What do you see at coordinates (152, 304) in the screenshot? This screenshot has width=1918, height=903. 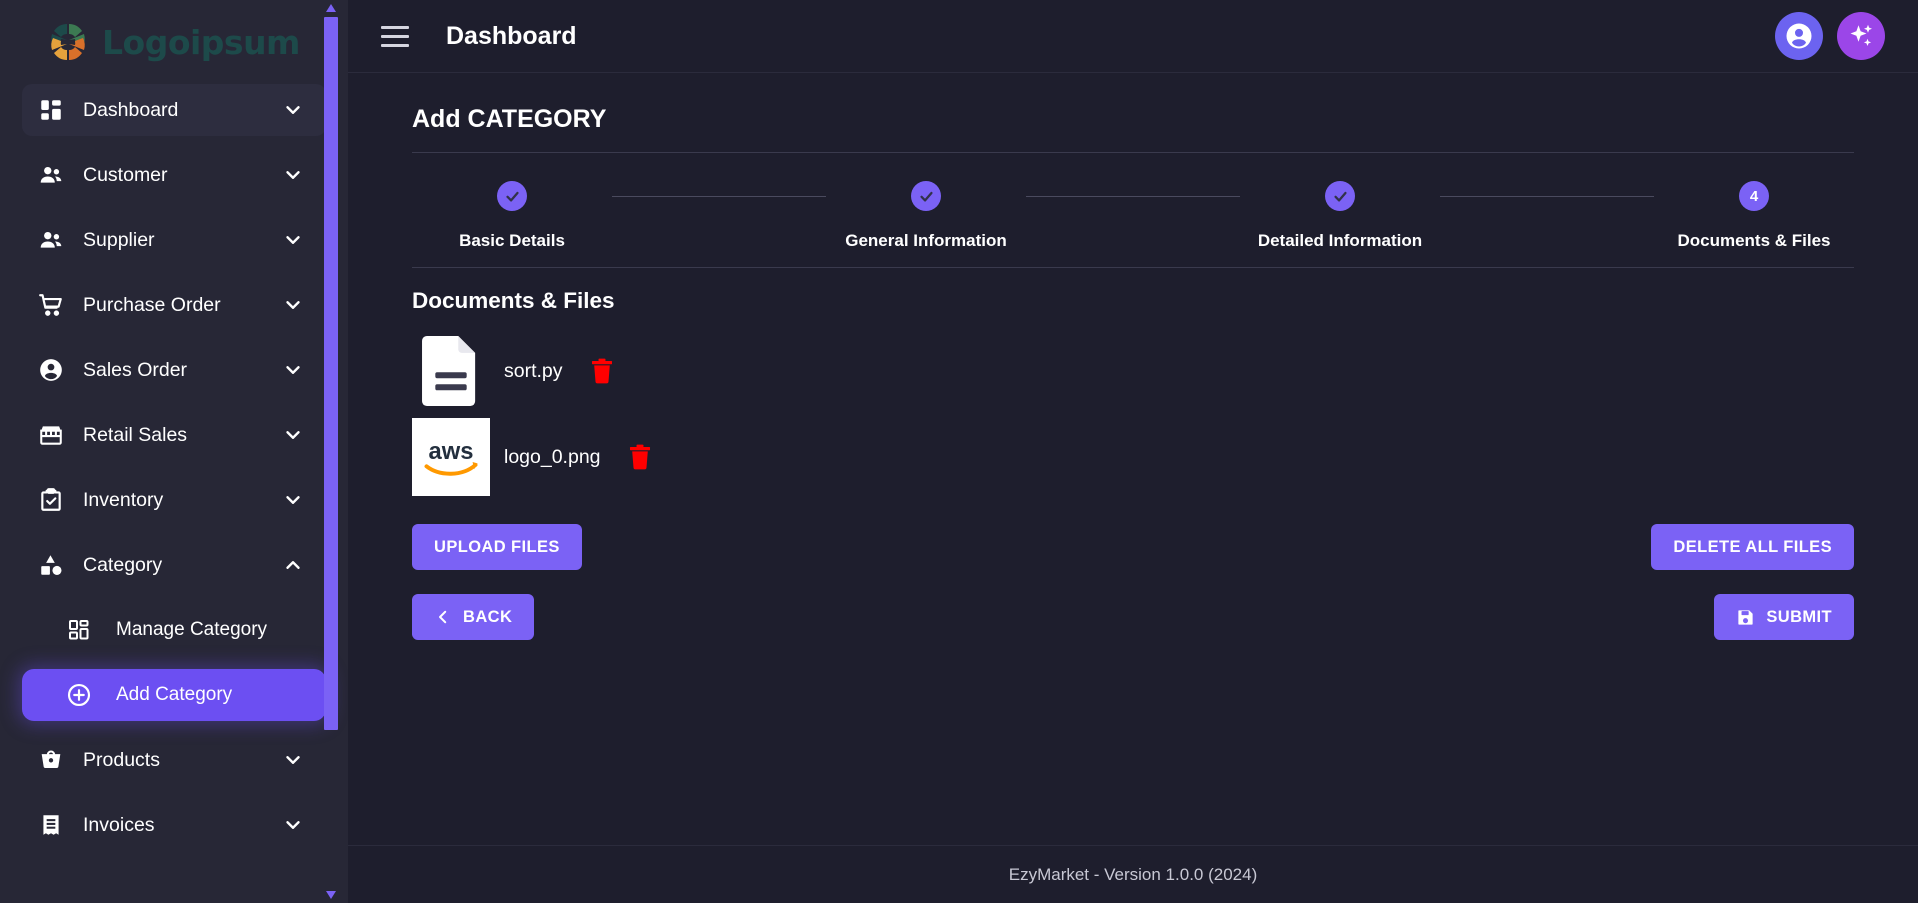 I see `sidebar-item-label: Purchase Order` at bounding box center [152, 304].